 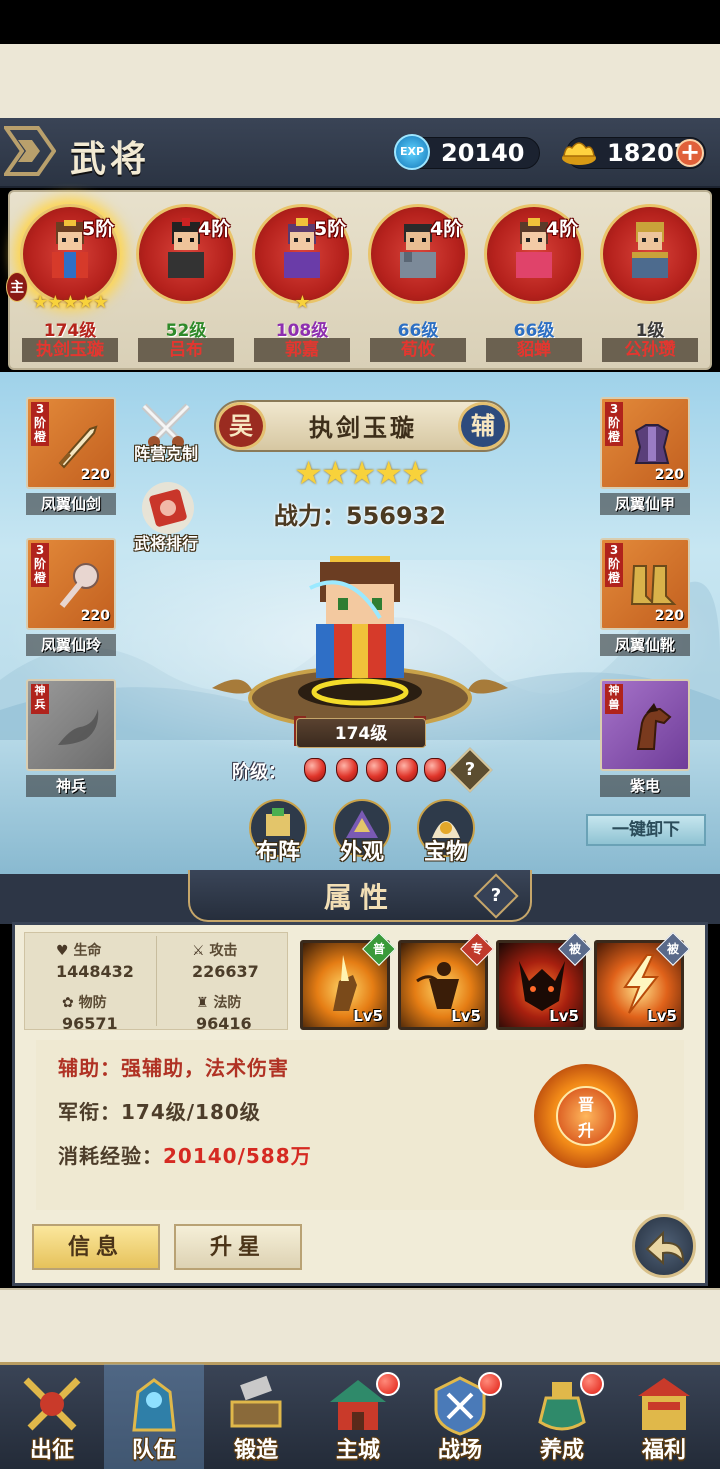 What do you see at coordinates (241, 426) in the screenshot?
I see `camp-badge: 吴` at bounding box center [241, 426].